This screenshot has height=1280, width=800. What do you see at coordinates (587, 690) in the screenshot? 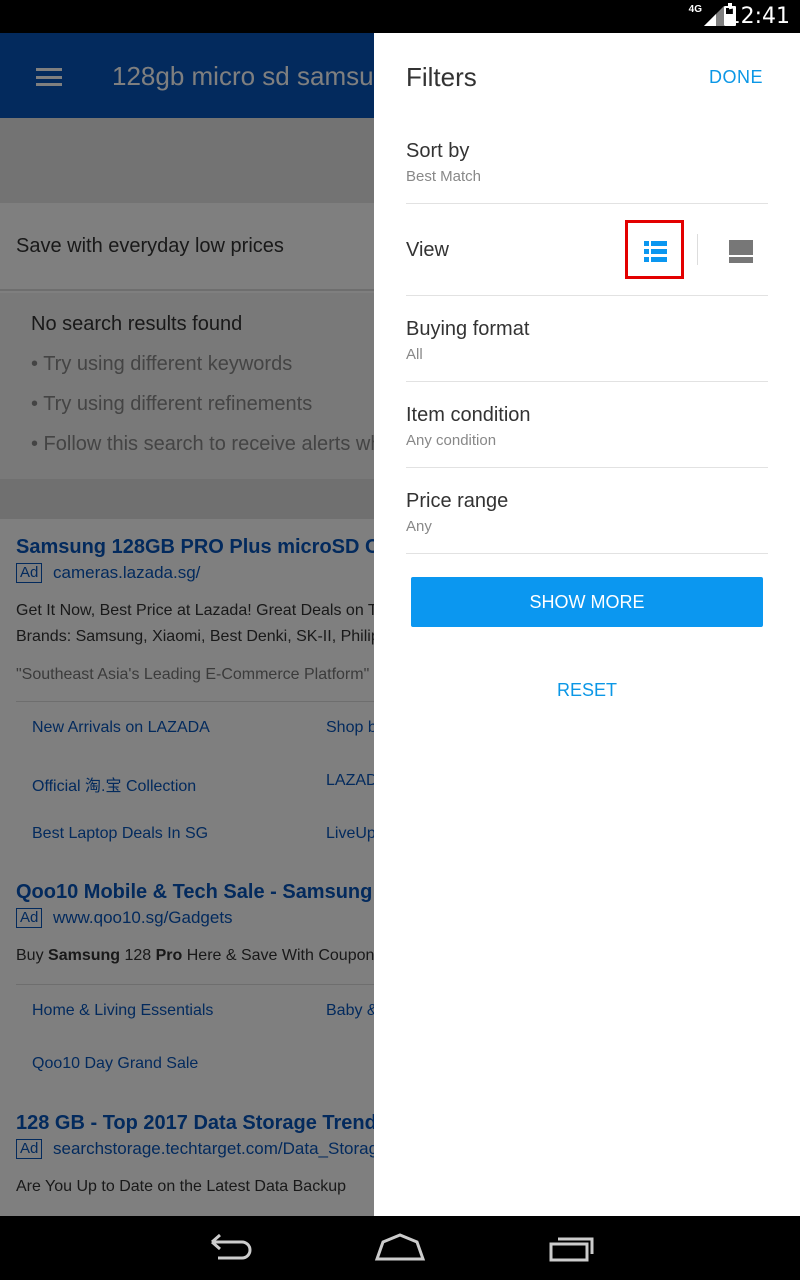
I see `reset-button: RESET` at bounding box center [587, 690].